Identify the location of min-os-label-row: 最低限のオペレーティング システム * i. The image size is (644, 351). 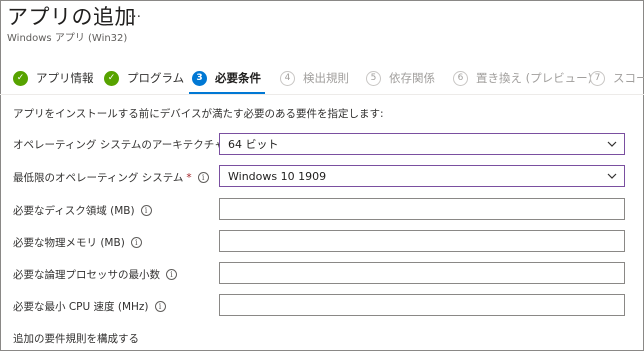
(111, 177).